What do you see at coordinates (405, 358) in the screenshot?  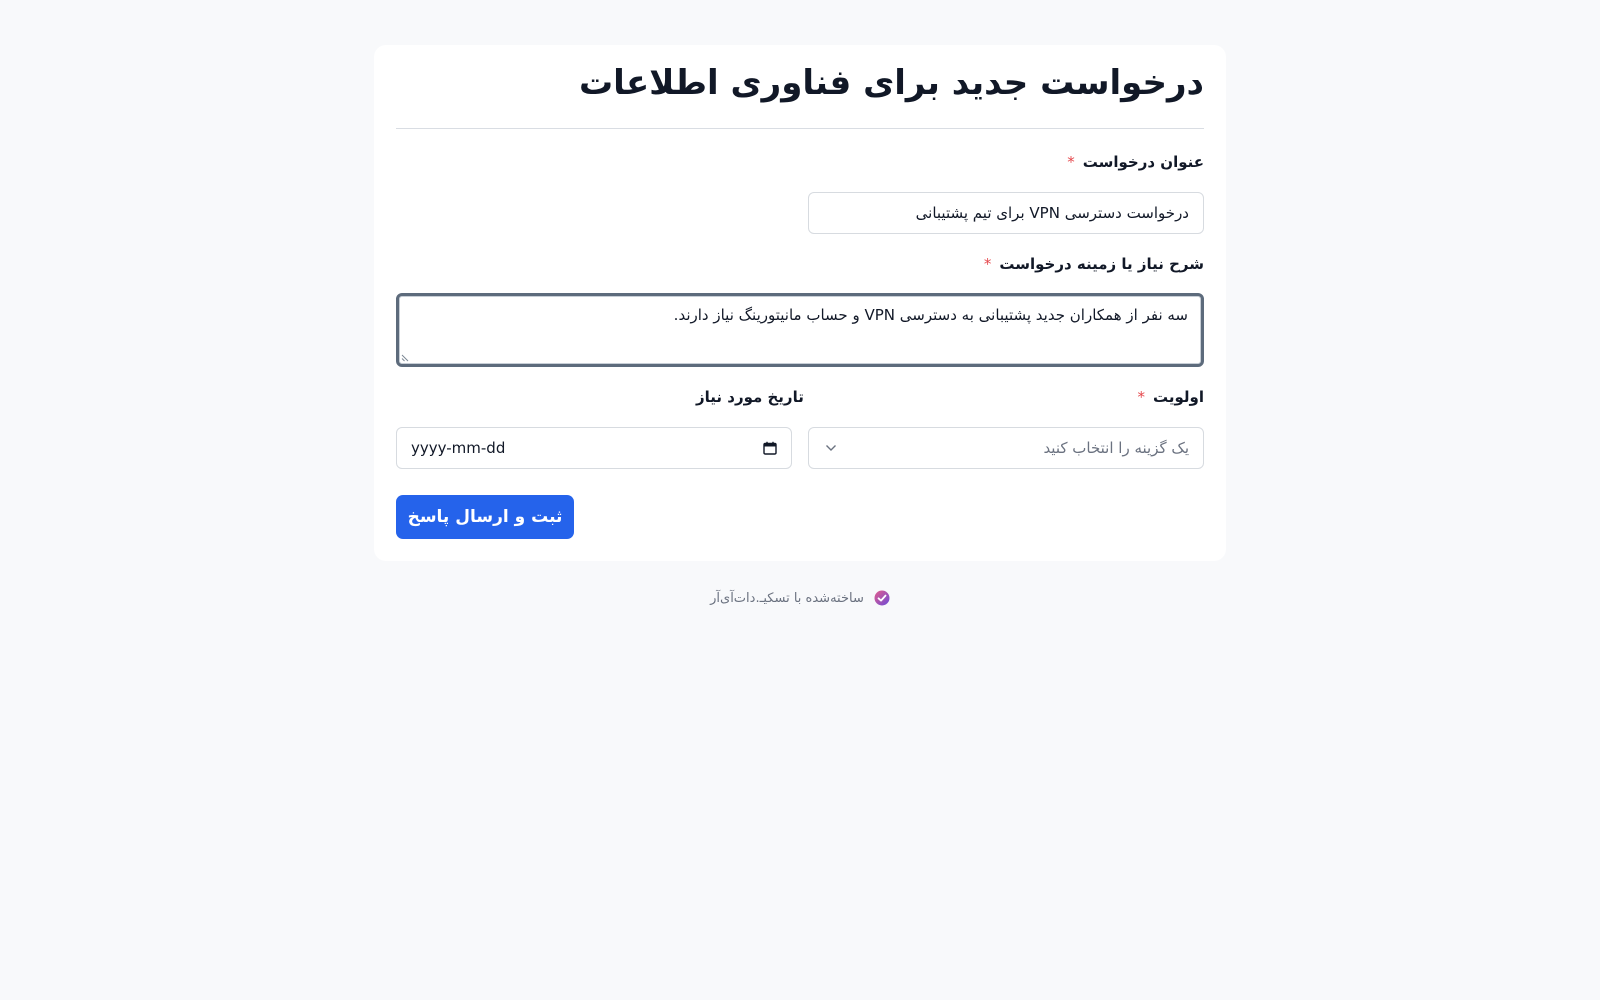 I see `resize-handle-icon` at bounding box center [405, 358].